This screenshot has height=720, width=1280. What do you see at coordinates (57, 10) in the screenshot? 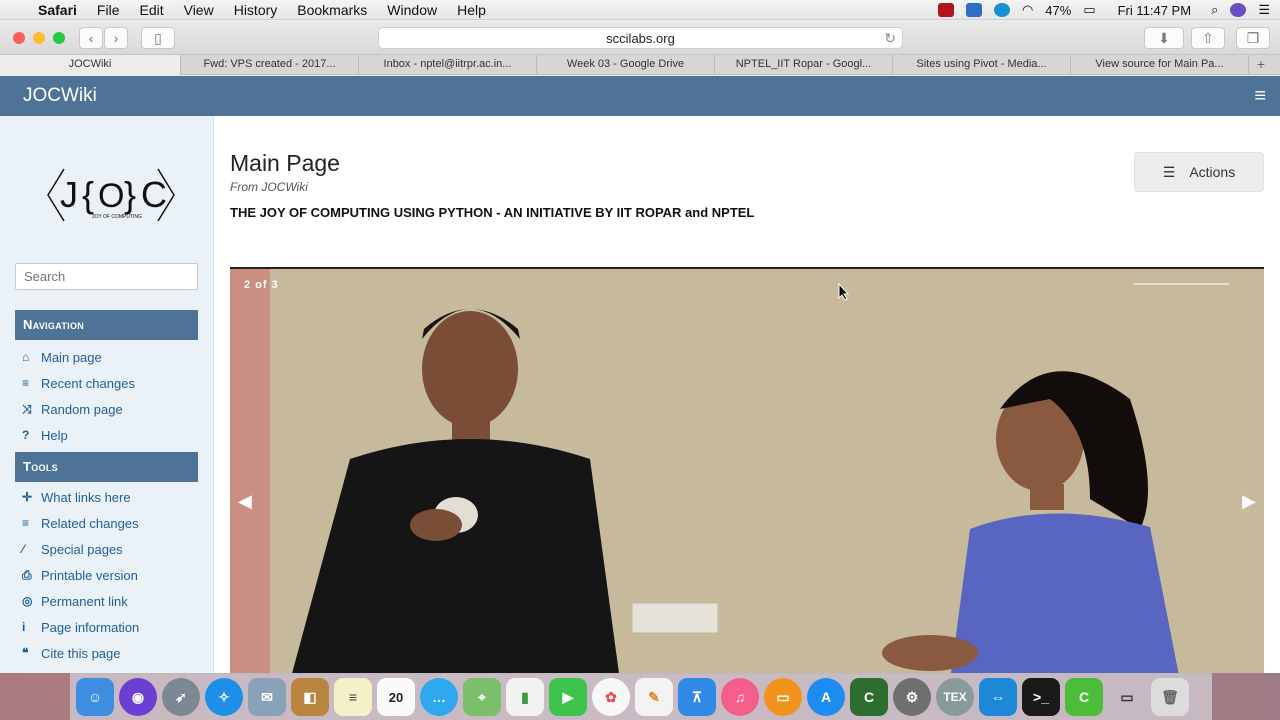
I see `menu-app-name: Safari` at bounding box center [57, 10].